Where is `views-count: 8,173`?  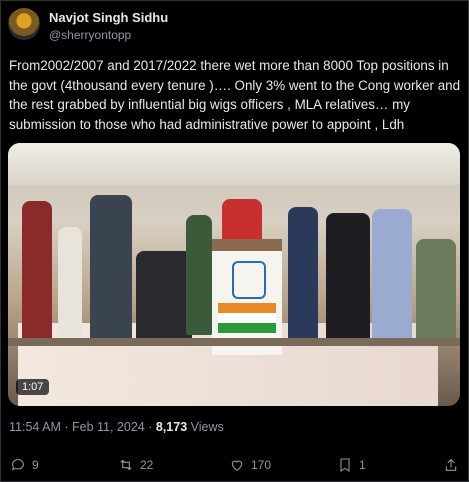
views-count: 8,173 is located at coordinates (171, 427).